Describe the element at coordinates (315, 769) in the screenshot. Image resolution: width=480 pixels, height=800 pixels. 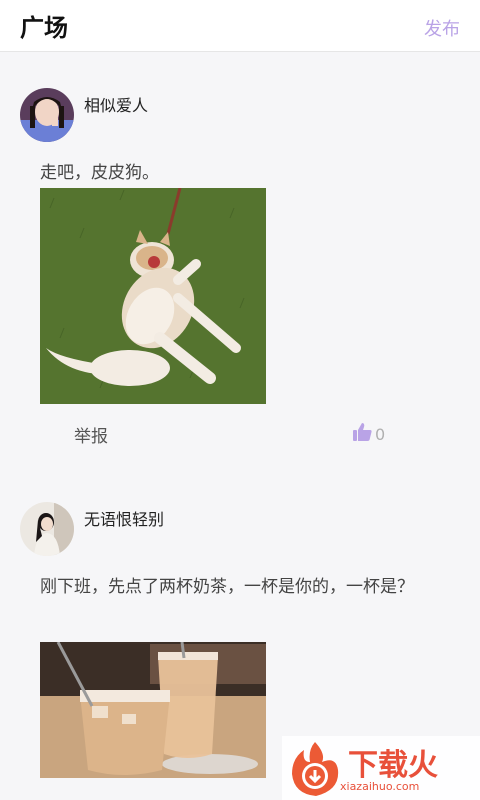
I see `flame-logo-icon` at that location.